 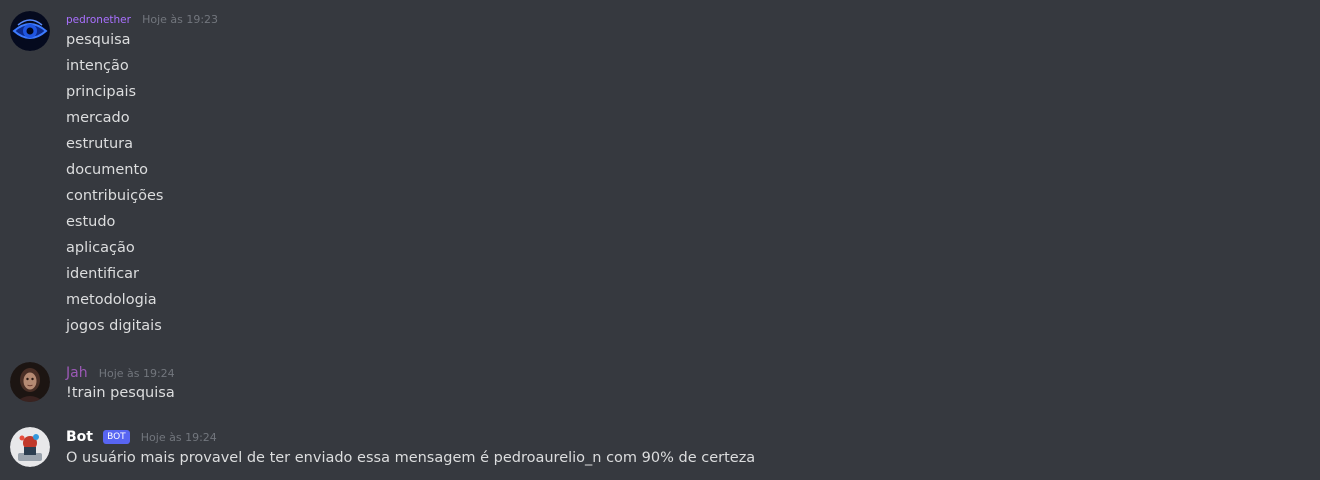 I want to click on username-pedronether: pedronether, so click(x=98, y=20).